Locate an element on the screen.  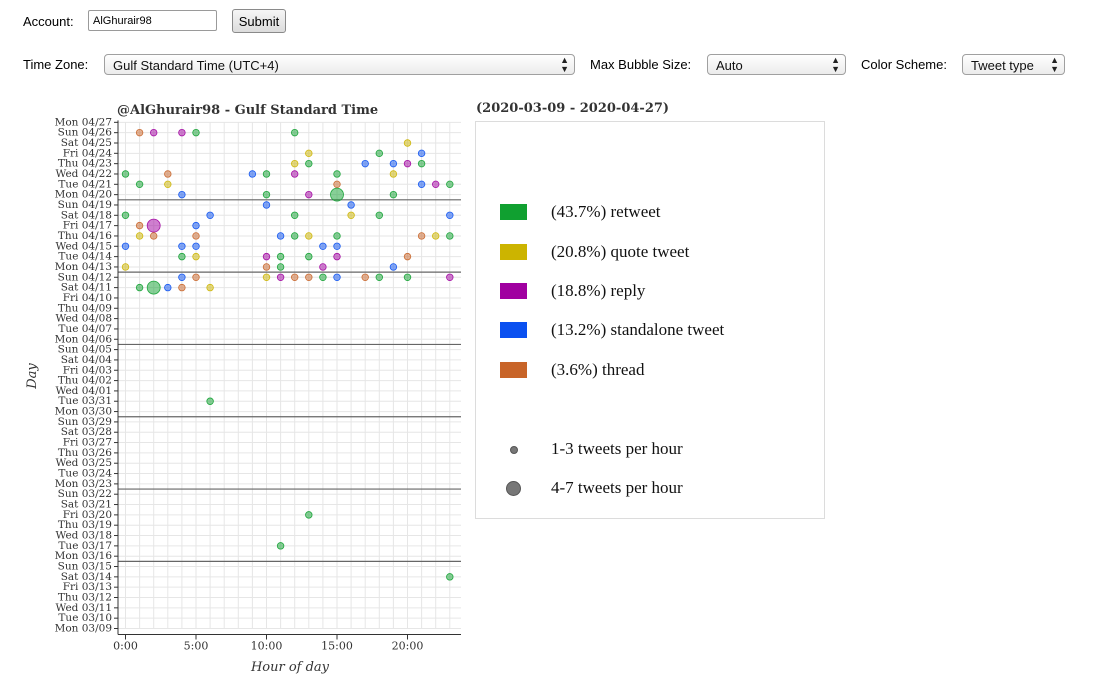
small-bubble-icon is located at coordinates (514, 450).